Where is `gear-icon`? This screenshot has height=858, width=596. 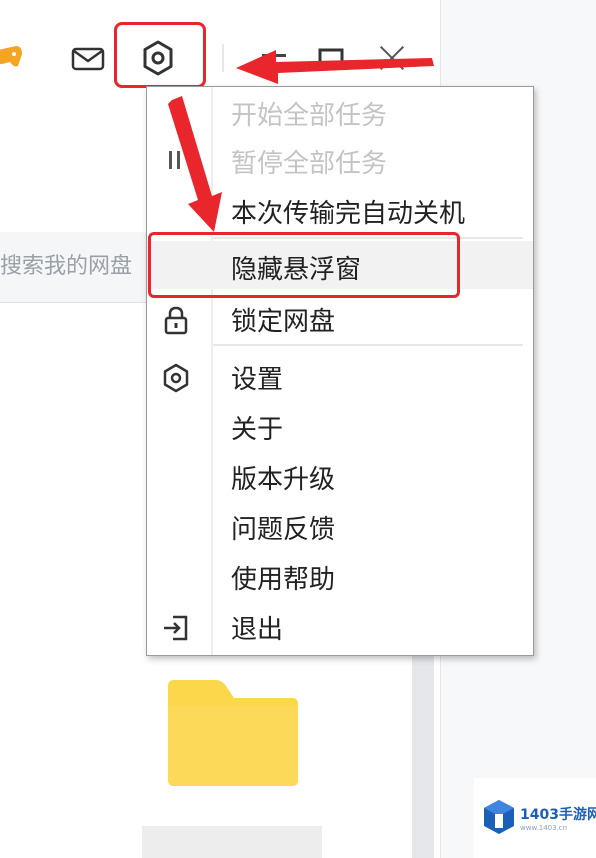
gear-icon is located at coordinates (176, 378).